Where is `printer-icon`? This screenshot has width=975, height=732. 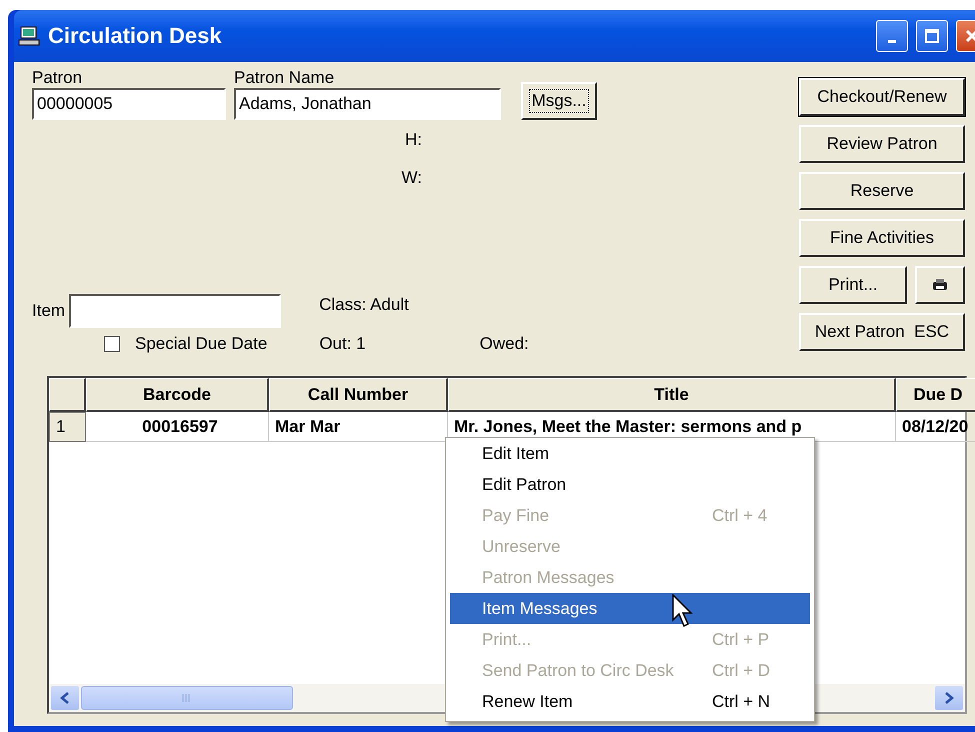
printer-icon is located at coordinates (940, 285).